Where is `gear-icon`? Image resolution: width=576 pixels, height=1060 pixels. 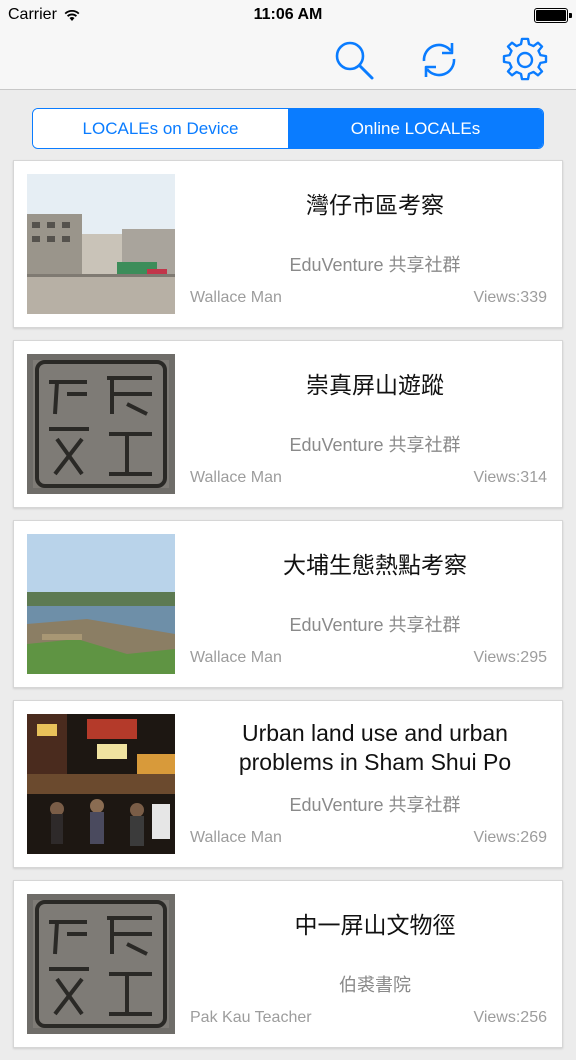
gear-icon is located at coordinates (525, 59).